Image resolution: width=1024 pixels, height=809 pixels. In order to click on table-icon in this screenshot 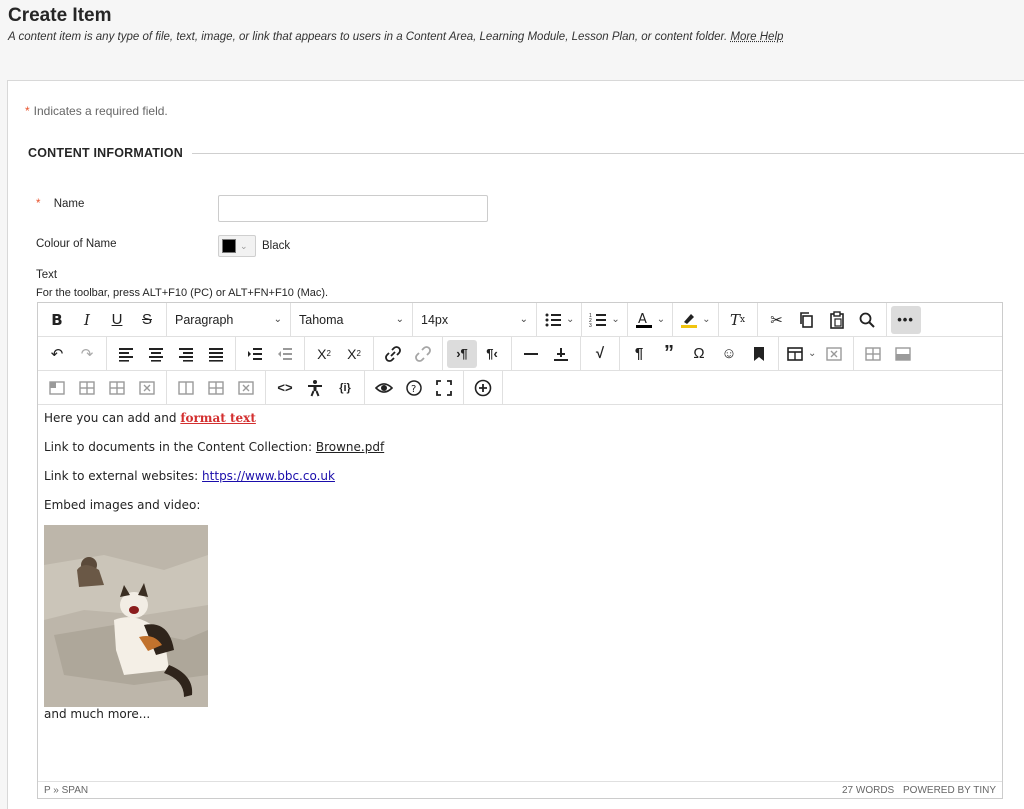, I will do `click(795, 353)`.